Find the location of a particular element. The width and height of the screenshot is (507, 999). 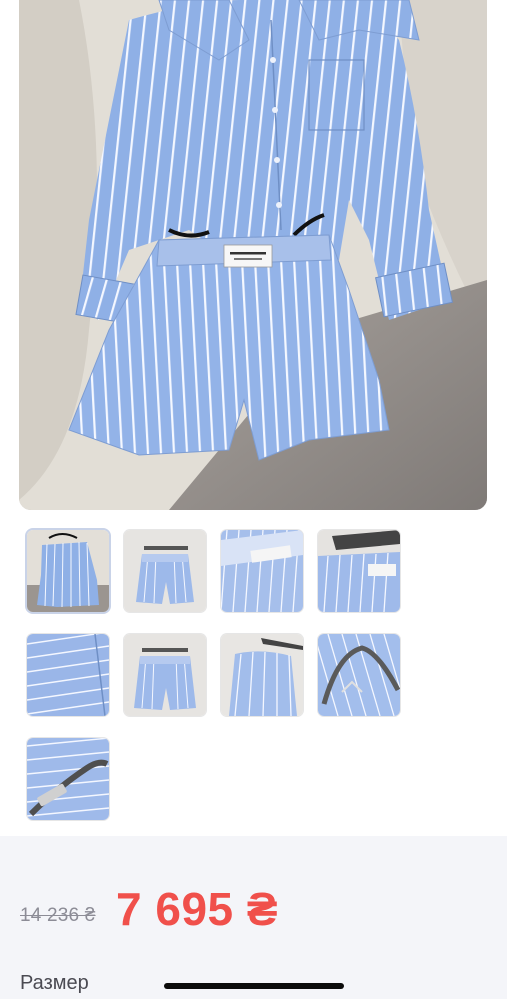

old-price: 14 236 ₴ is located at coordinates (58, 915).